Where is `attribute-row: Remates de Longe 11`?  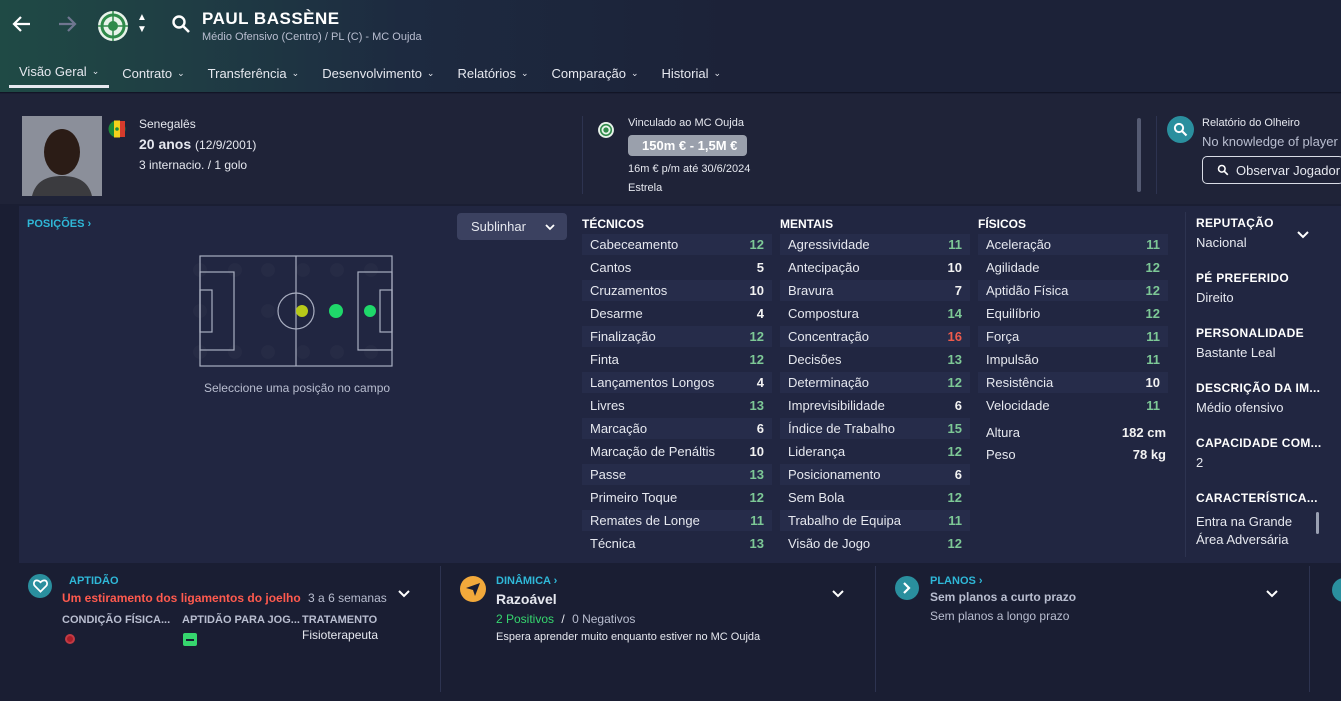
attribute-row: Remates de Longe 11 is located at coordinates (677, 520).